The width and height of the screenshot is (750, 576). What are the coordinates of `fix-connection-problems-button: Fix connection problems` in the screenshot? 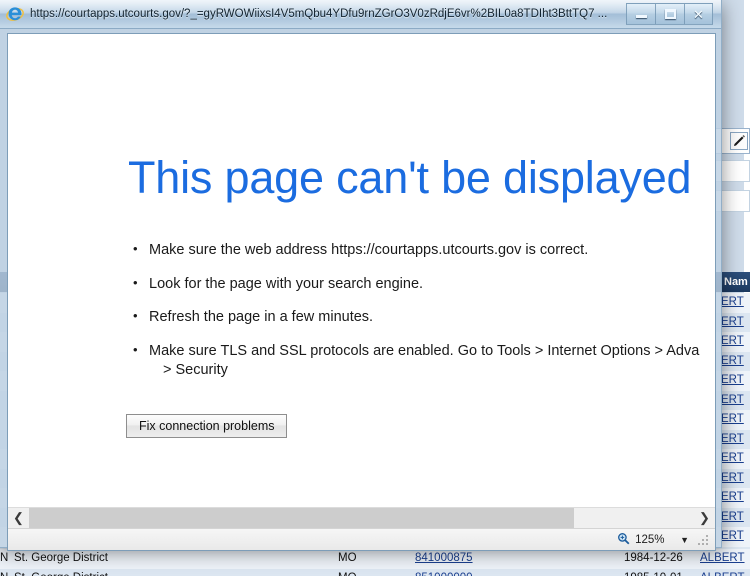 It's located at (207, 426).